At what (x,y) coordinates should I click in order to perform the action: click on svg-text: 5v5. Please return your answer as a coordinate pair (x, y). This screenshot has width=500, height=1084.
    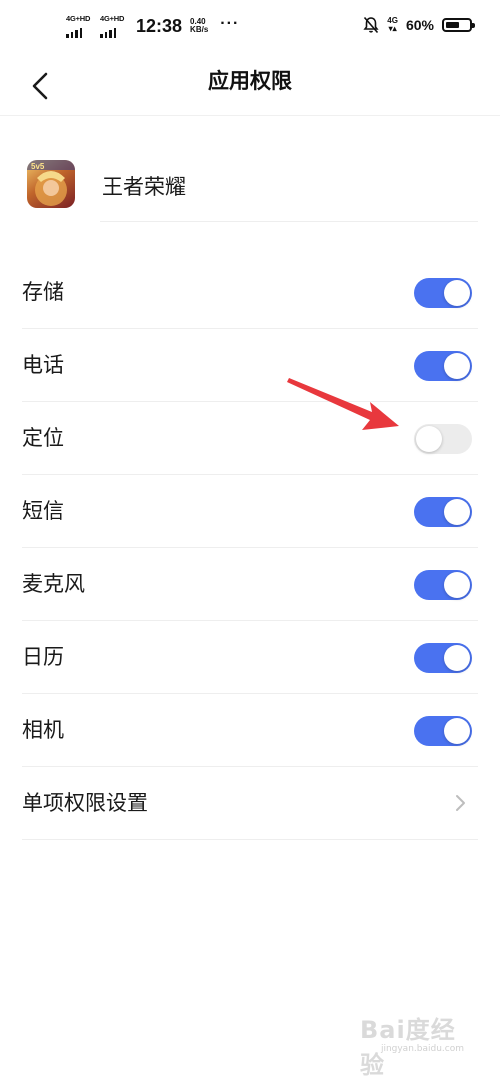
    Looking at the image, I should click on (38, 166).